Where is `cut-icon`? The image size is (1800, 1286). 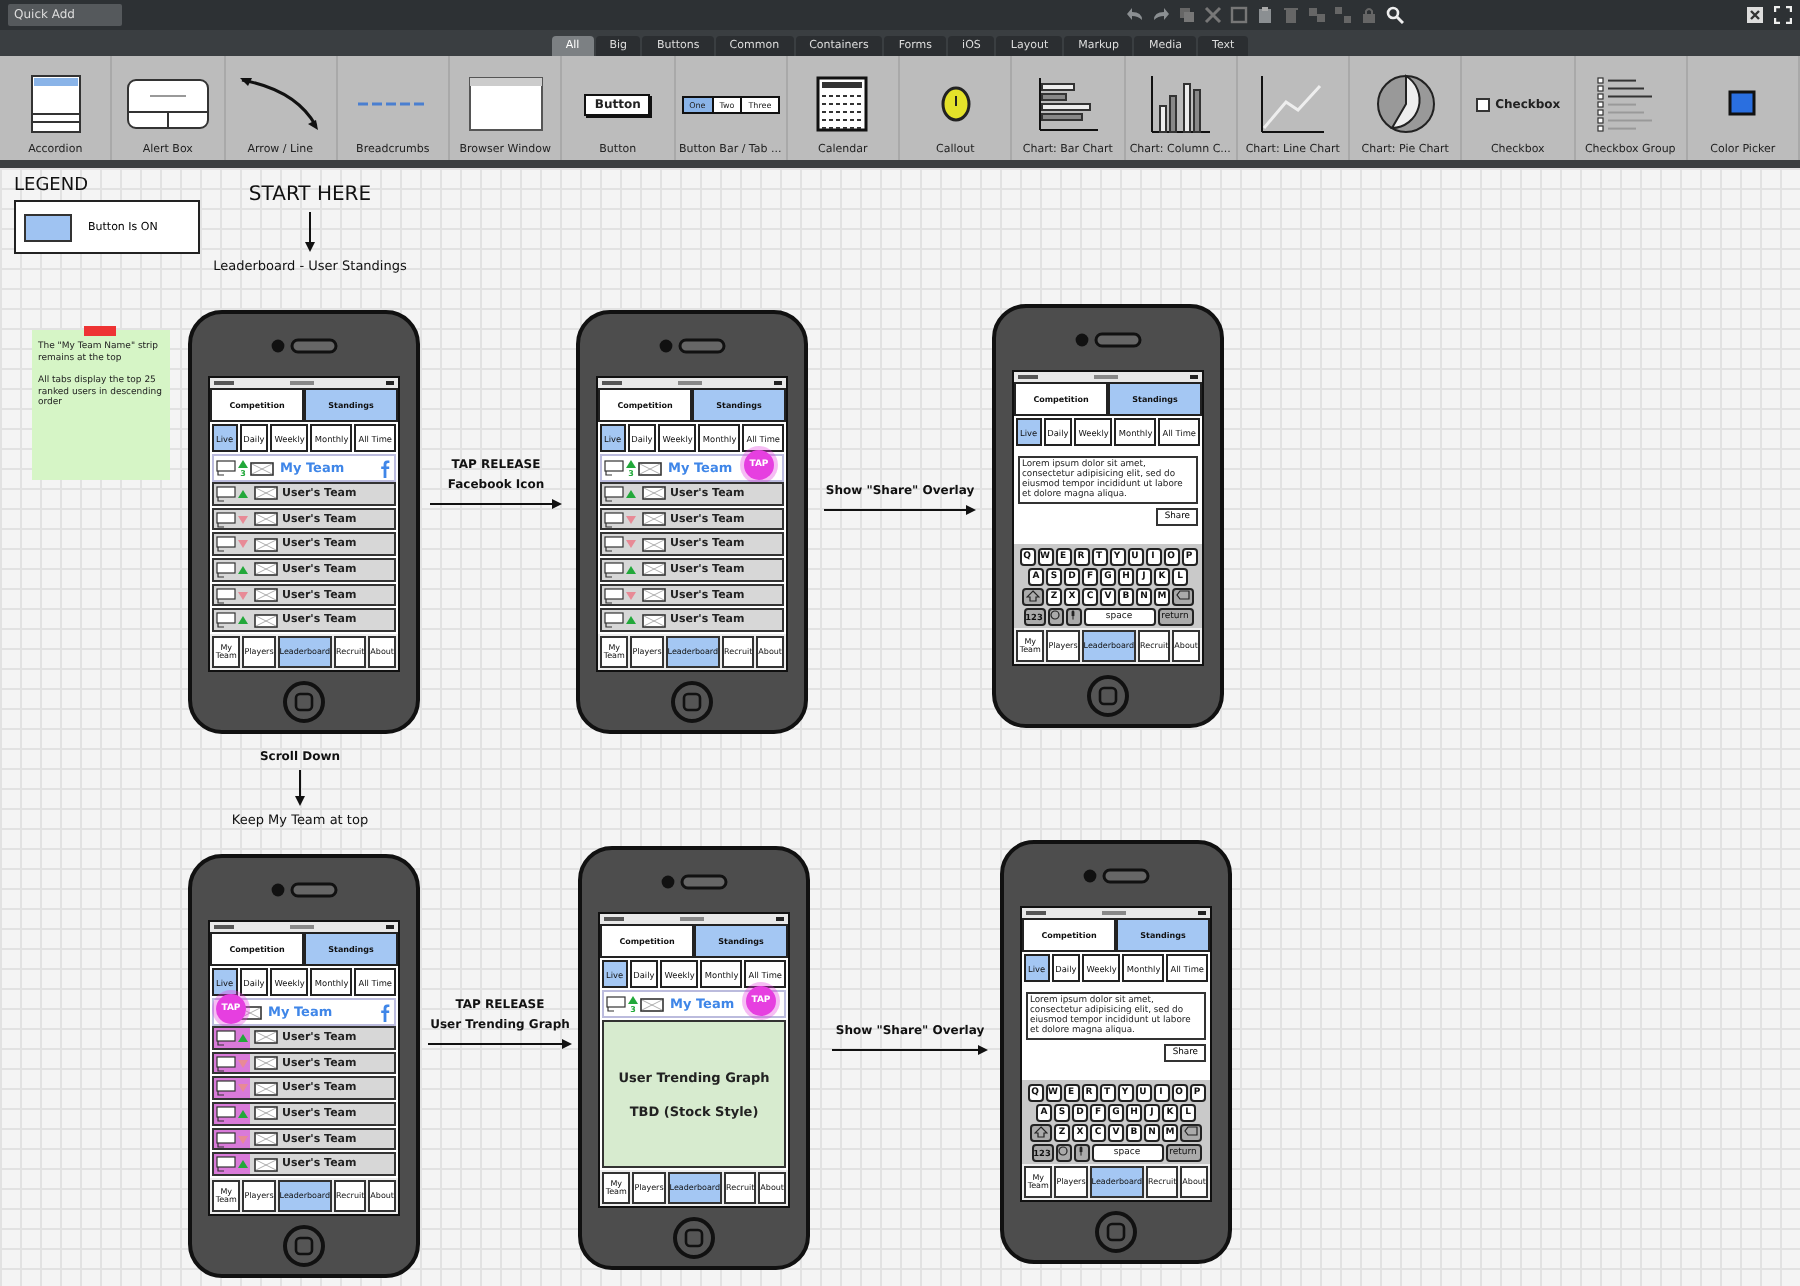
cut-icon is located at coordinates (1212, 15).